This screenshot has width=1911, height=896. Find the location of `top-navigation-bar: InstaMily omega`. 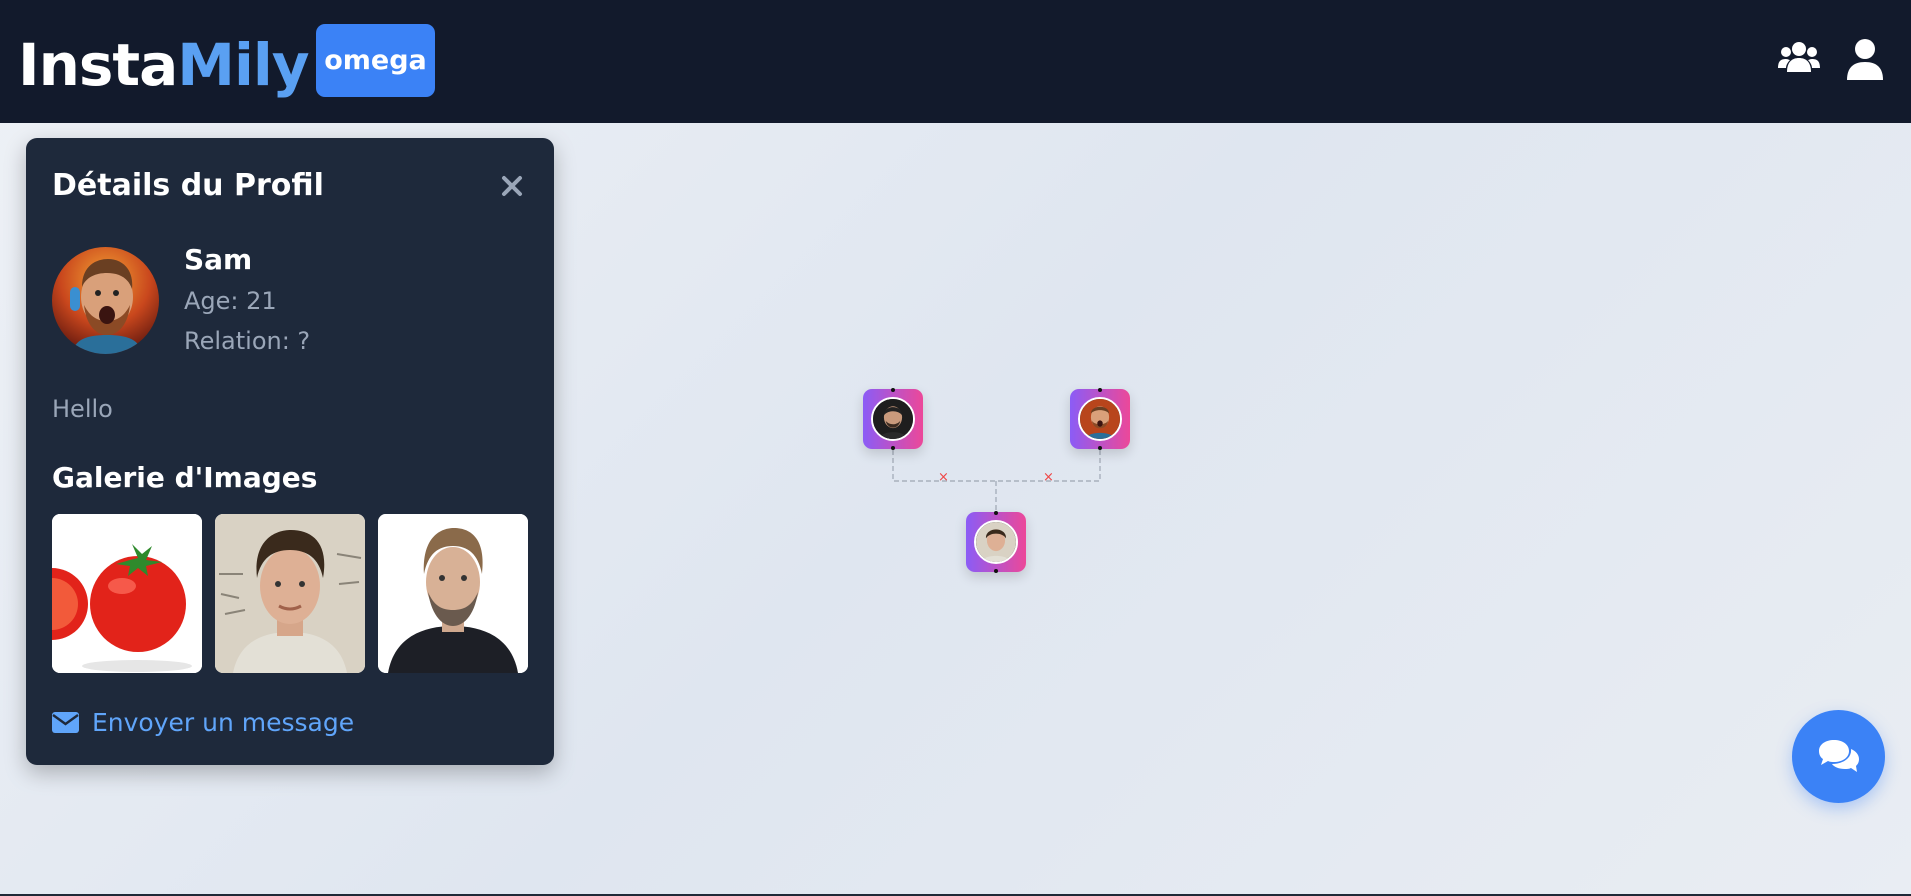

top-navigation-bar: InstaMily omega is located at coordinates (955, 61).